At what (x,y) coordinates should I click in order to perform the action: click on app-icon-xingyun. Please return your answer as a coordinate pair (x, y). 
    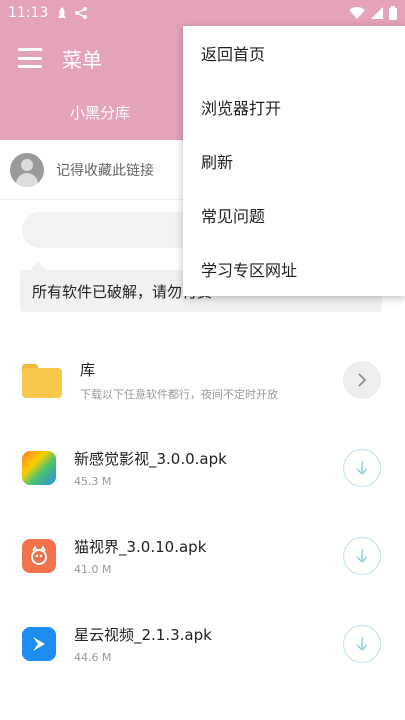
    Looking at the image, I should click on (39, 644).